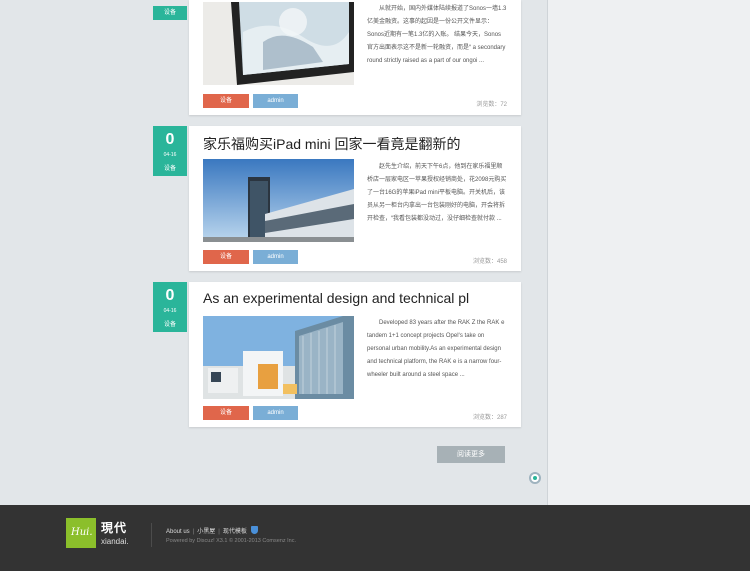 This screenshot has height=571, width=750. I want to click on post-thumbnail-monitor, so click(278, 43).